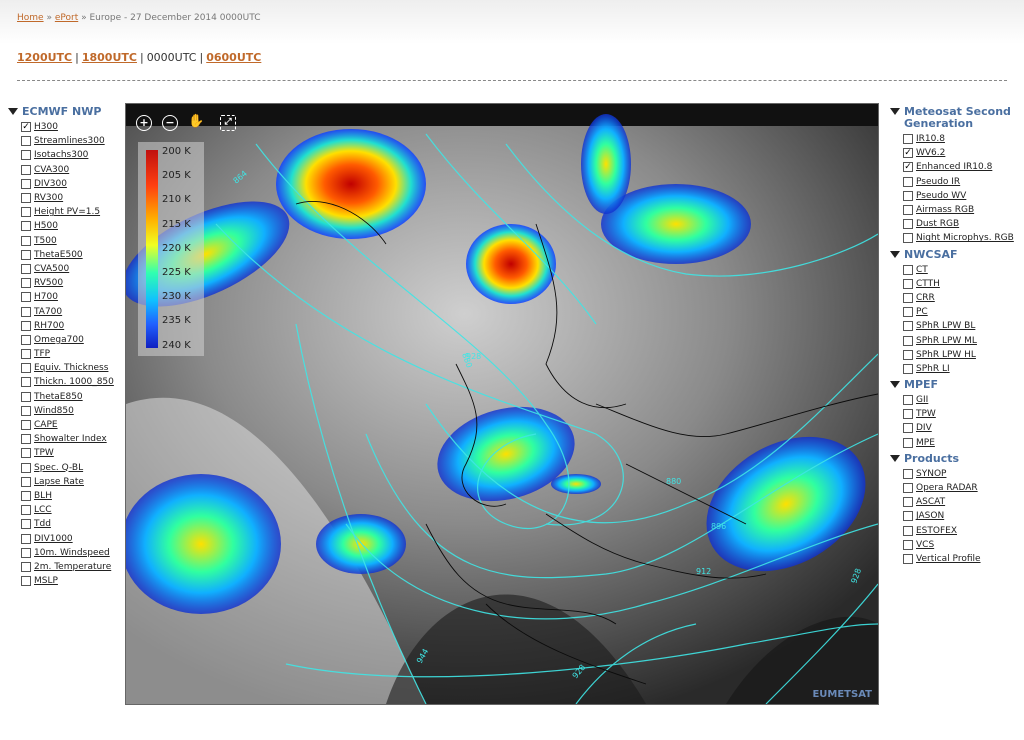  I want to click on layer-item-vertical-profile: Vertical Profile, so click(955, 559).